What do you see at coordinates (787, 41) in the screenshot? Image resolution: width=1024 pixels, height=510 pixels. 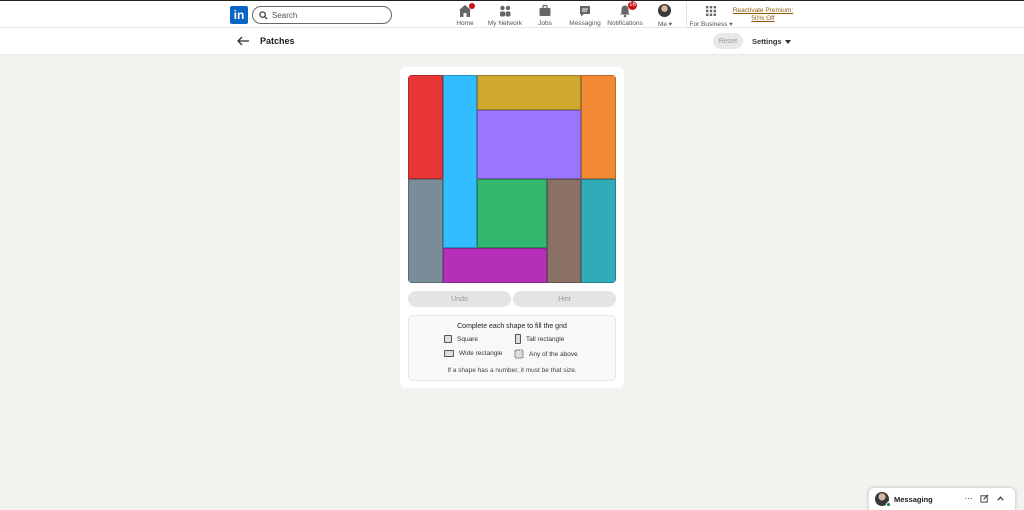 I see `caret-down-icon` at bounding box center [787, 41].